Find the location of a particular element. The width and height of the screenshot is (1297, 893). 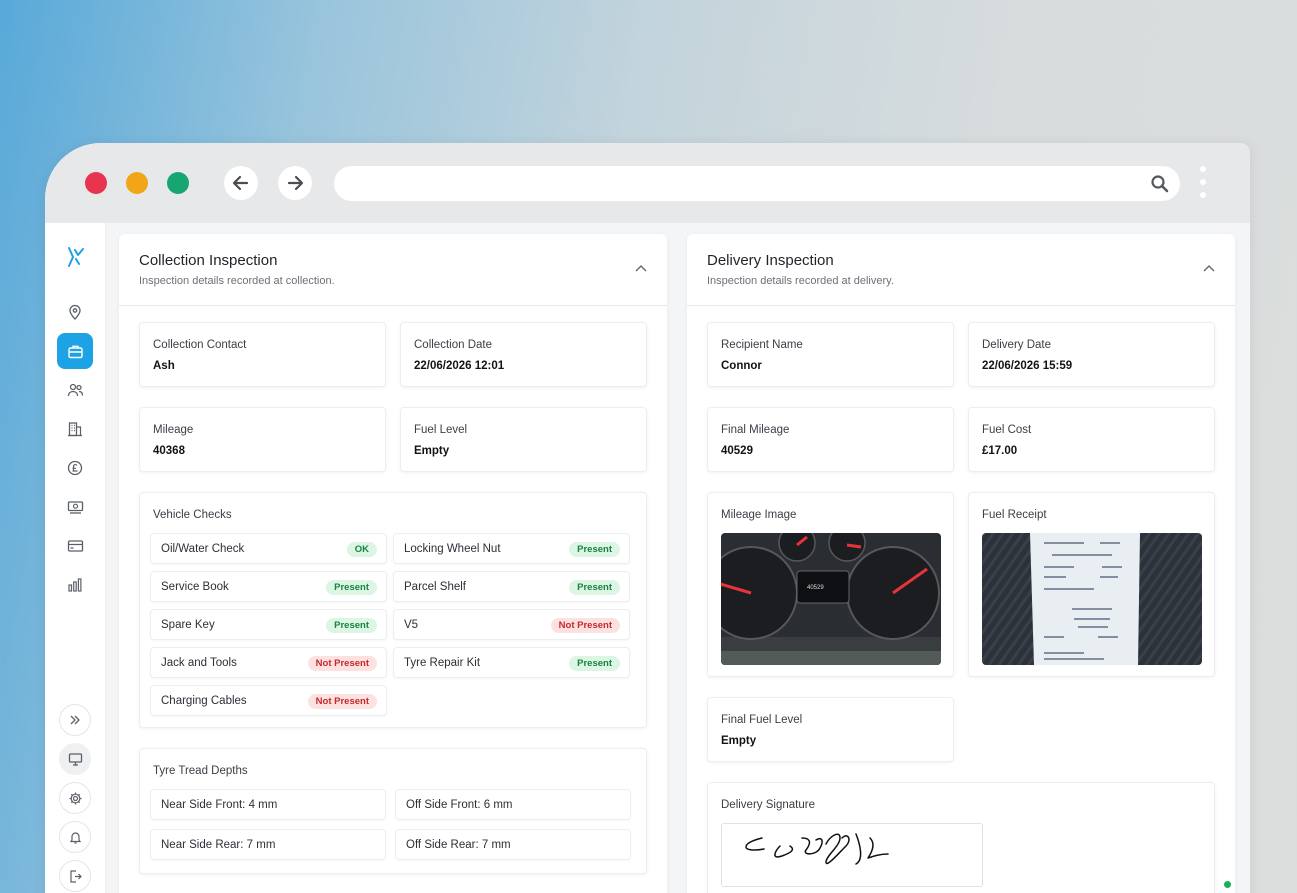

final-mileage-label: Final Mileage is located at coordinates (755, 430).